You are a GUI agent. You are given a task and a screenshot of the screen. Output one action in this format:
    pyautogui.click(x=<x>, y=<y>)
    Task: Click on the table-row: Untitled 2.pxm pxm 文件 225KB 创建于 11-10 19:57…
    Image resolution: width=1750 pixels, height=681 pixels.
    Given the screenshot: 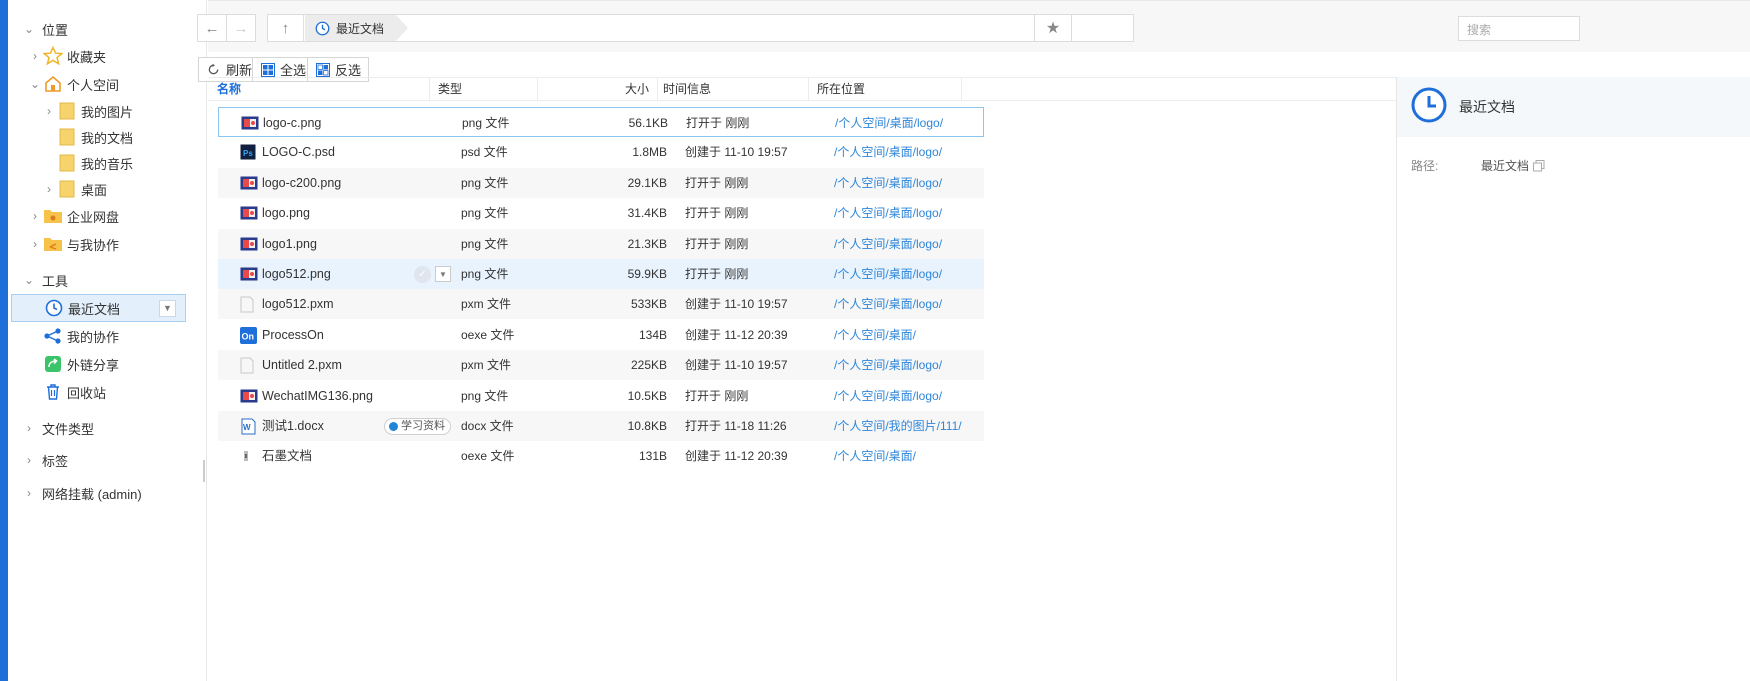 What is the action you would take?
    pyautogui.click(x=601, y=365)
    